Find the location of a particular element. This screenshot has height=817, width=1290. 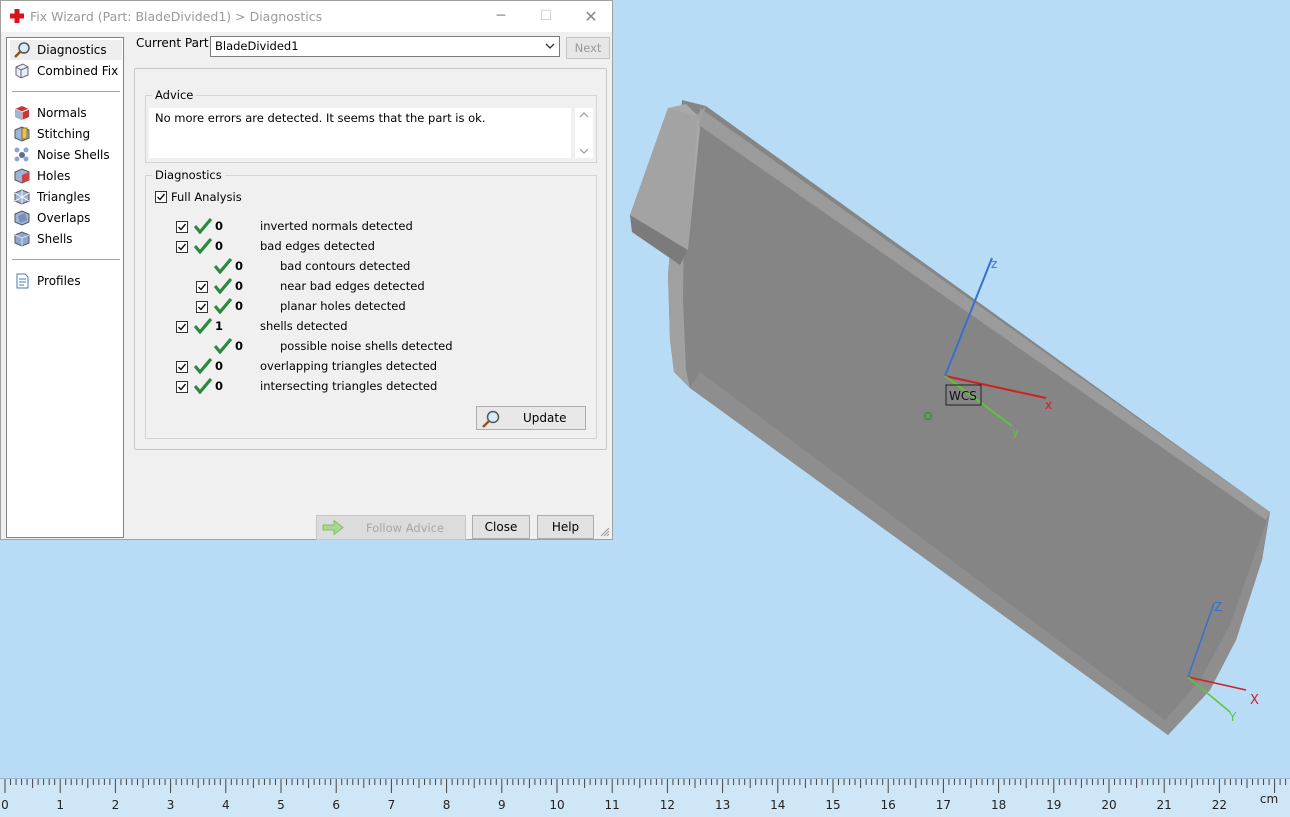

close-window-button: ✕ is located at coordinates (591, 16).